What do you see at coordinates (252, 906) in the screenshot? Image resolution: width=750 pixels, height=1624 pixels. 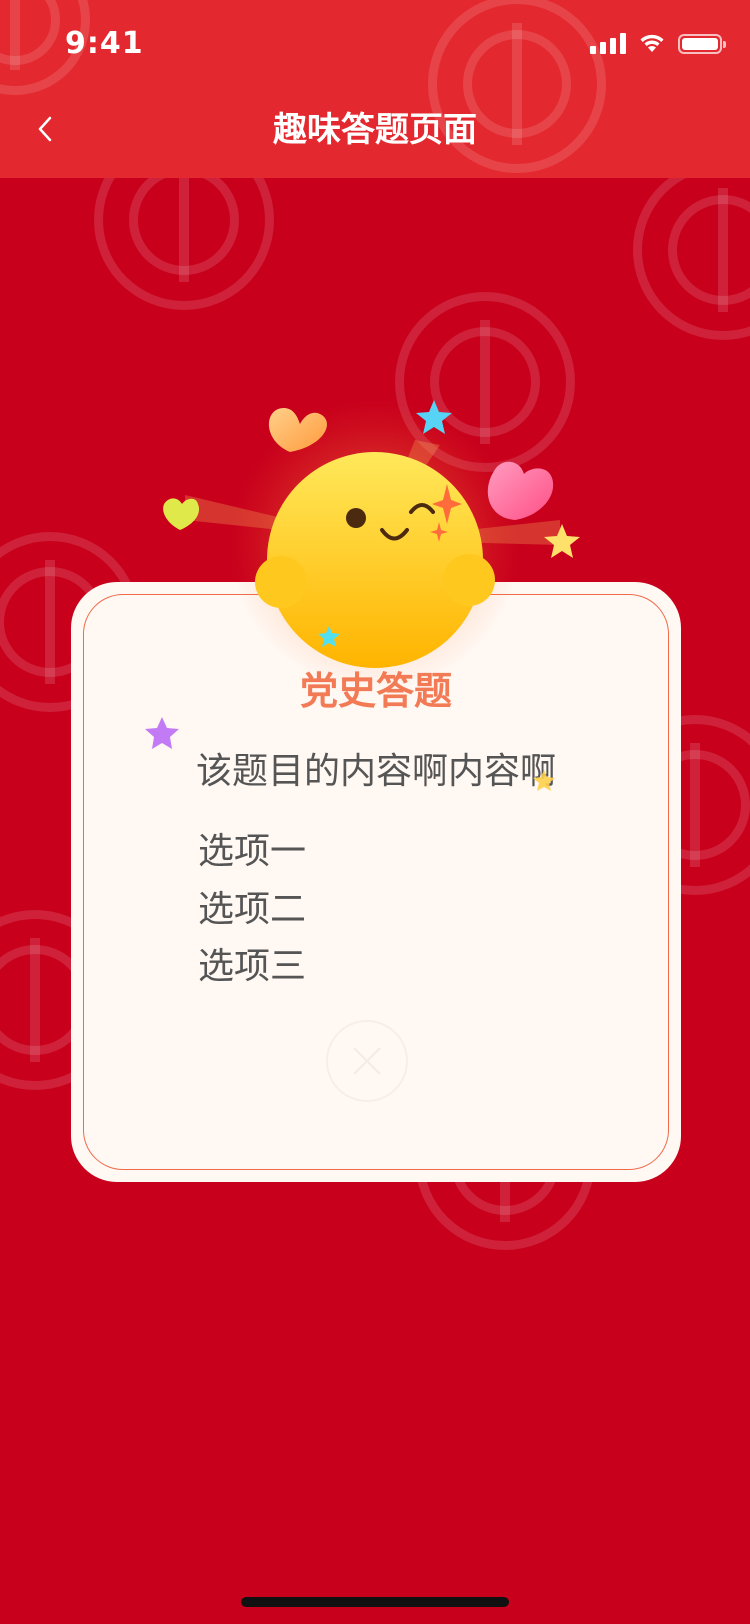 I see `option-2: 选项二` at bounding box center [252, 906].